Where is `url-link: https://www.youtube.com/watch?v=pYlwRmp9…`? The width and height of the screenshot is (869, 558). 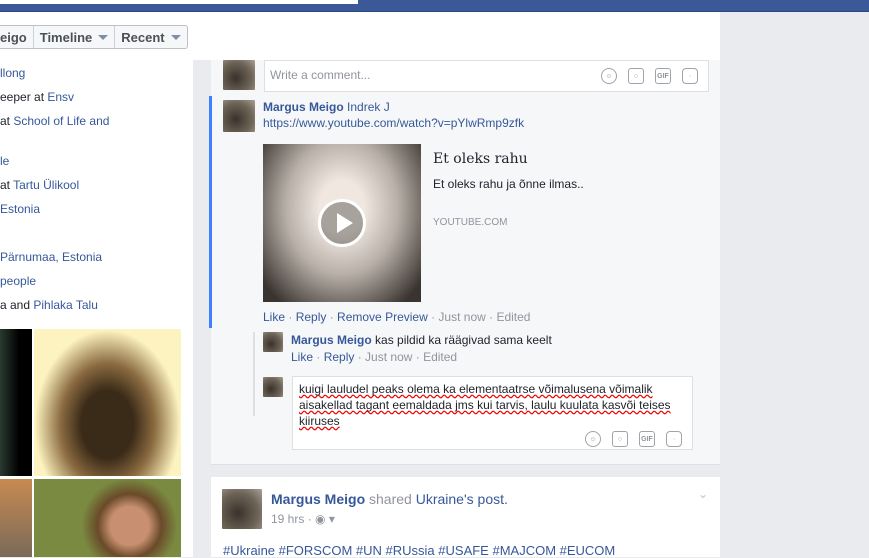 url-link: https://www.youtube.com/watch?v=pYlwRmp9… is located at coordinates (393, 123).